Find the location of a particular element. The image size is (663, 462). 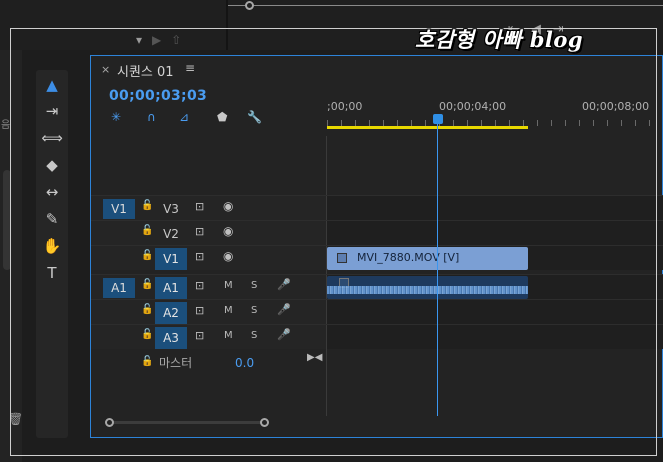

blog-watermark: 호감형 아빠 blog is located at coordinates (499, 39).